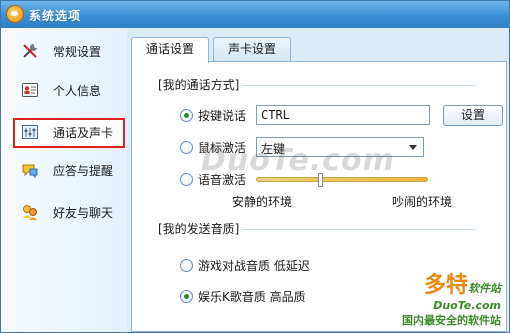 This screenshot has height=333, width=510. I want to click on watermark-center: DuoTe.com, so click(298, 160).